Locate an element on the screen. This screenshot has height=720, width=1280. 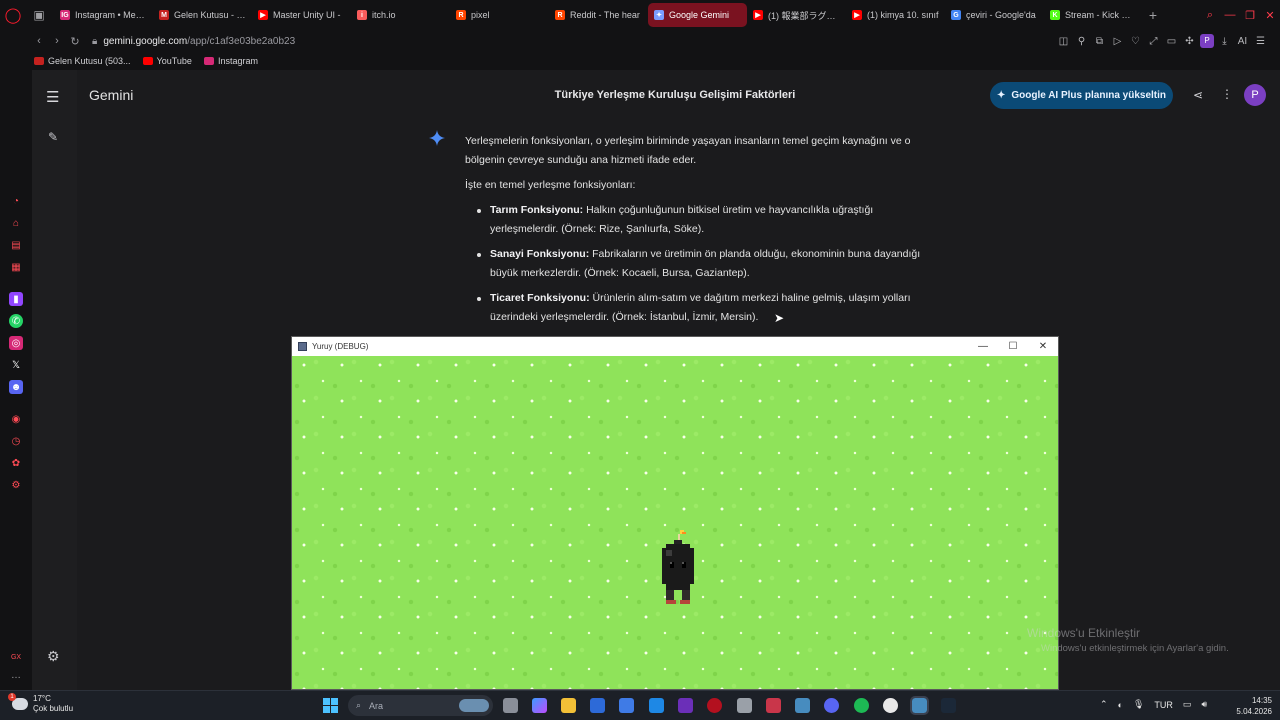
browser-tab: ▶ (1) kimya 10. sınıf is located at coordinates (895, 15).